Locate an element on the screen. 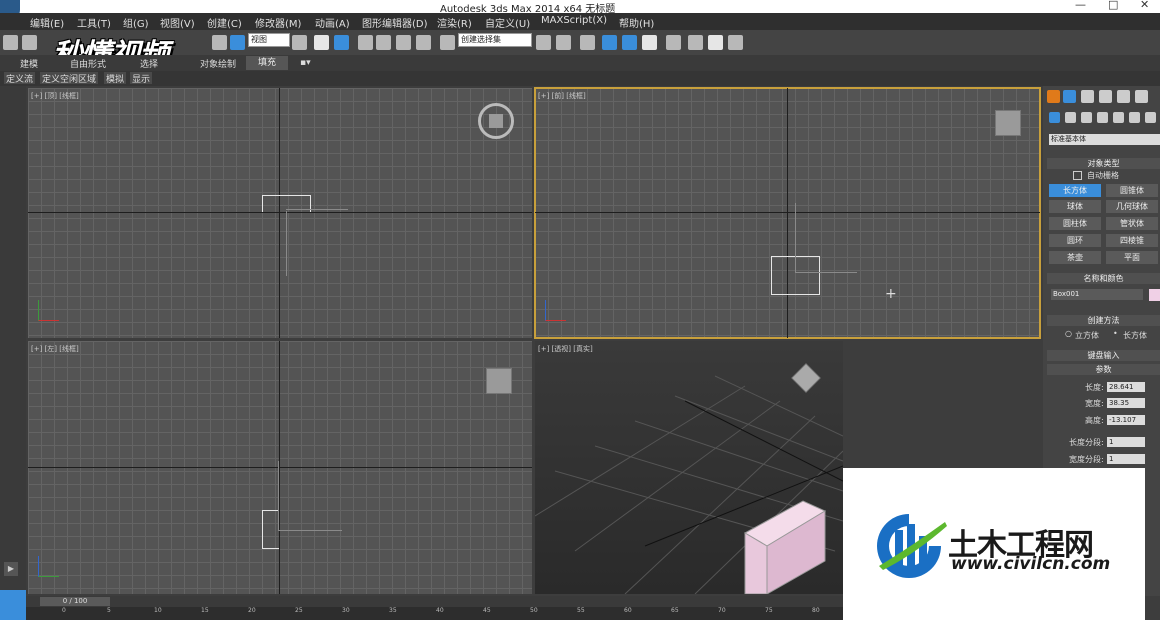  viewcube-top-icon is located at coordinates (496, 121).